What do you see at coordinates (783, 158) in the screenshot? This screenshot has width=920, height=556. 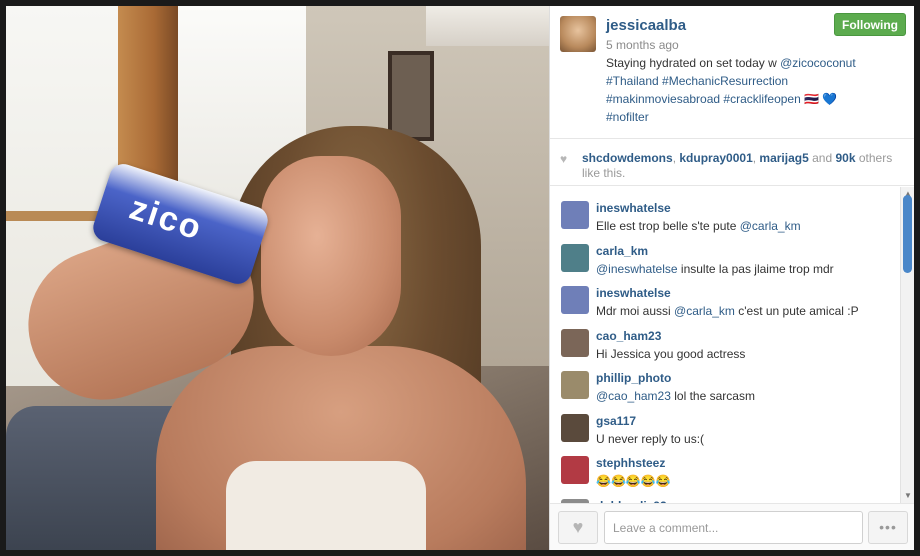 I see `liker-link: marijag5` at bounding box center [783, 158].